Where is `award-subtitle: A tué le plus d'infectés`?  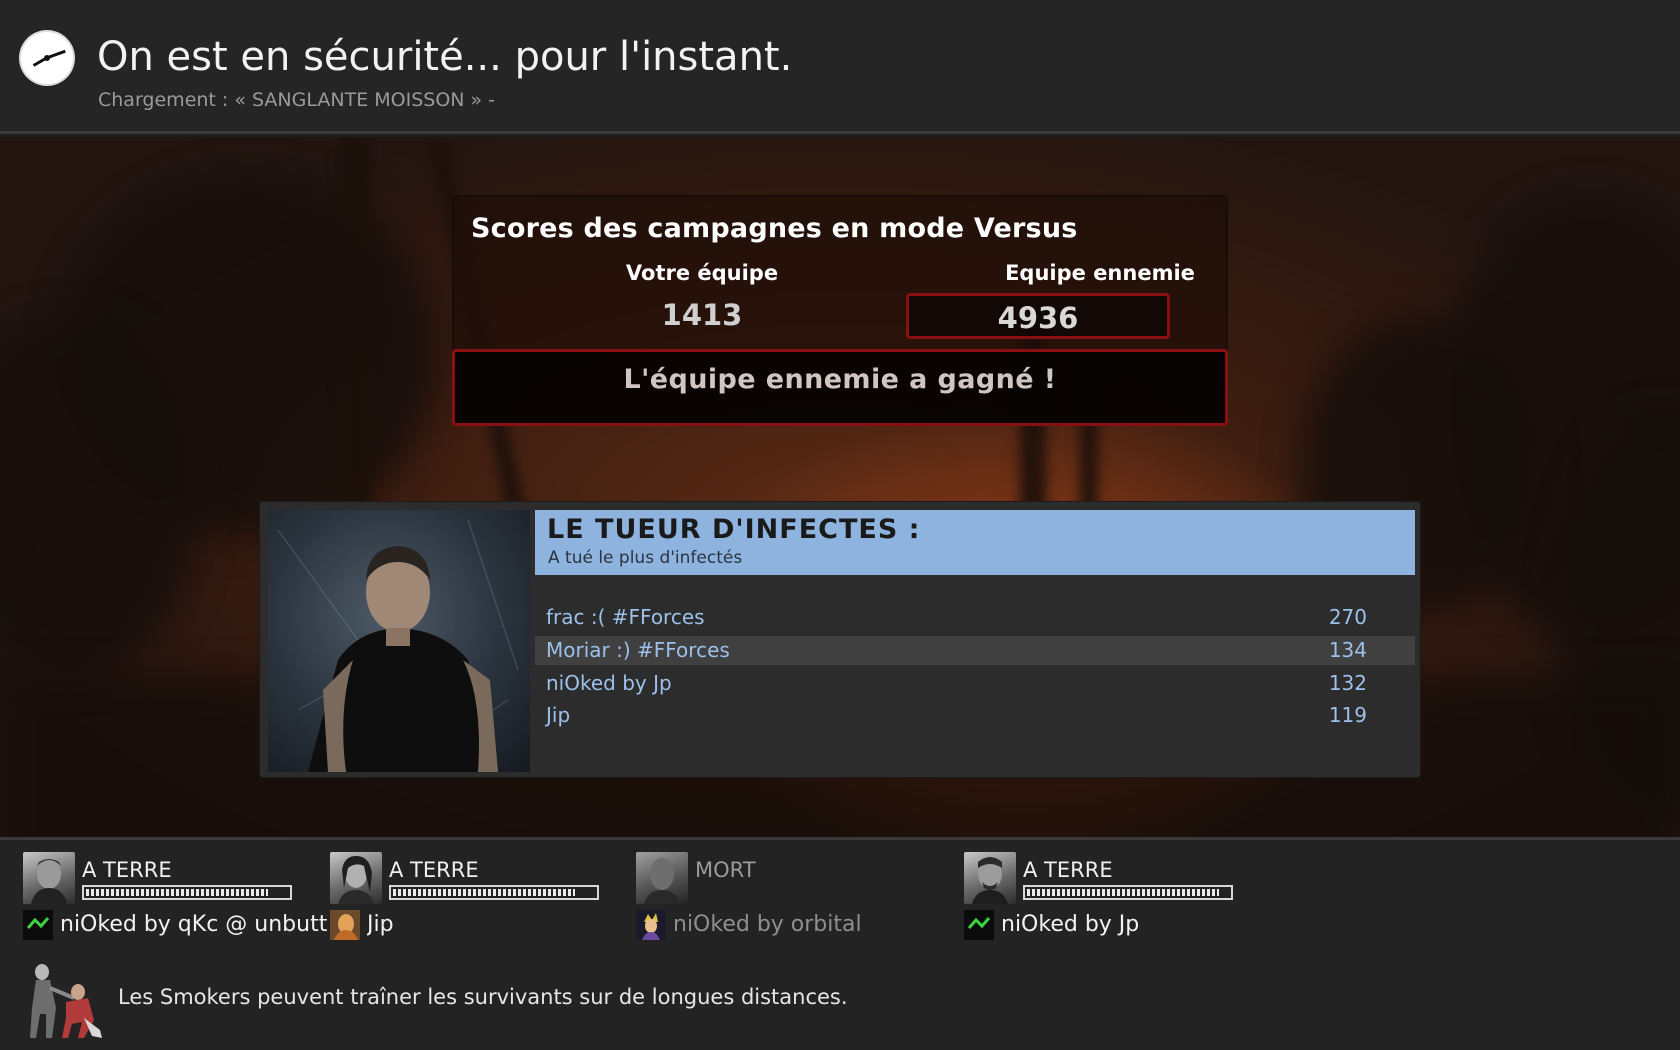
award-subtitle: A tué le plus d'infectés is located at coordinates (645, 558).